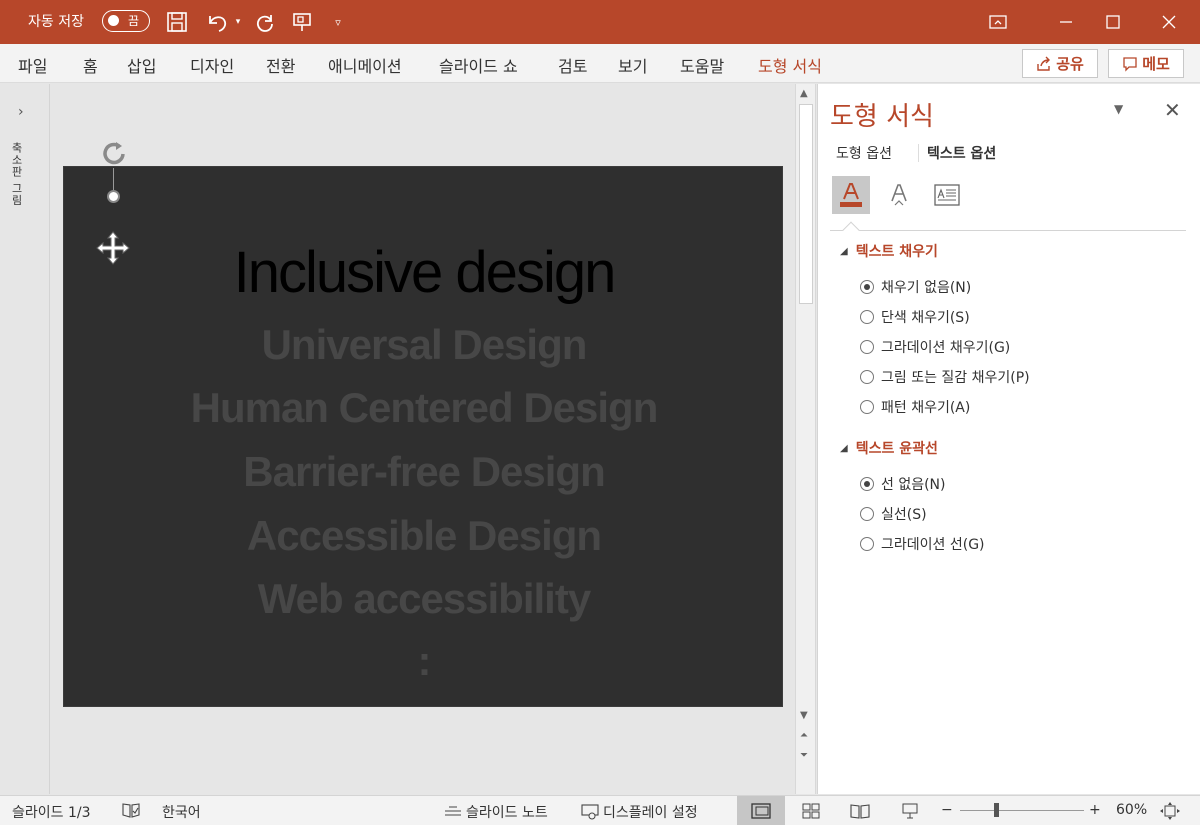 This screenshot has height=825, width=1200. What do you see at coordinates (113, 196) in the screenshot?
I see `selection-handle` at bounding box center [113, 196].